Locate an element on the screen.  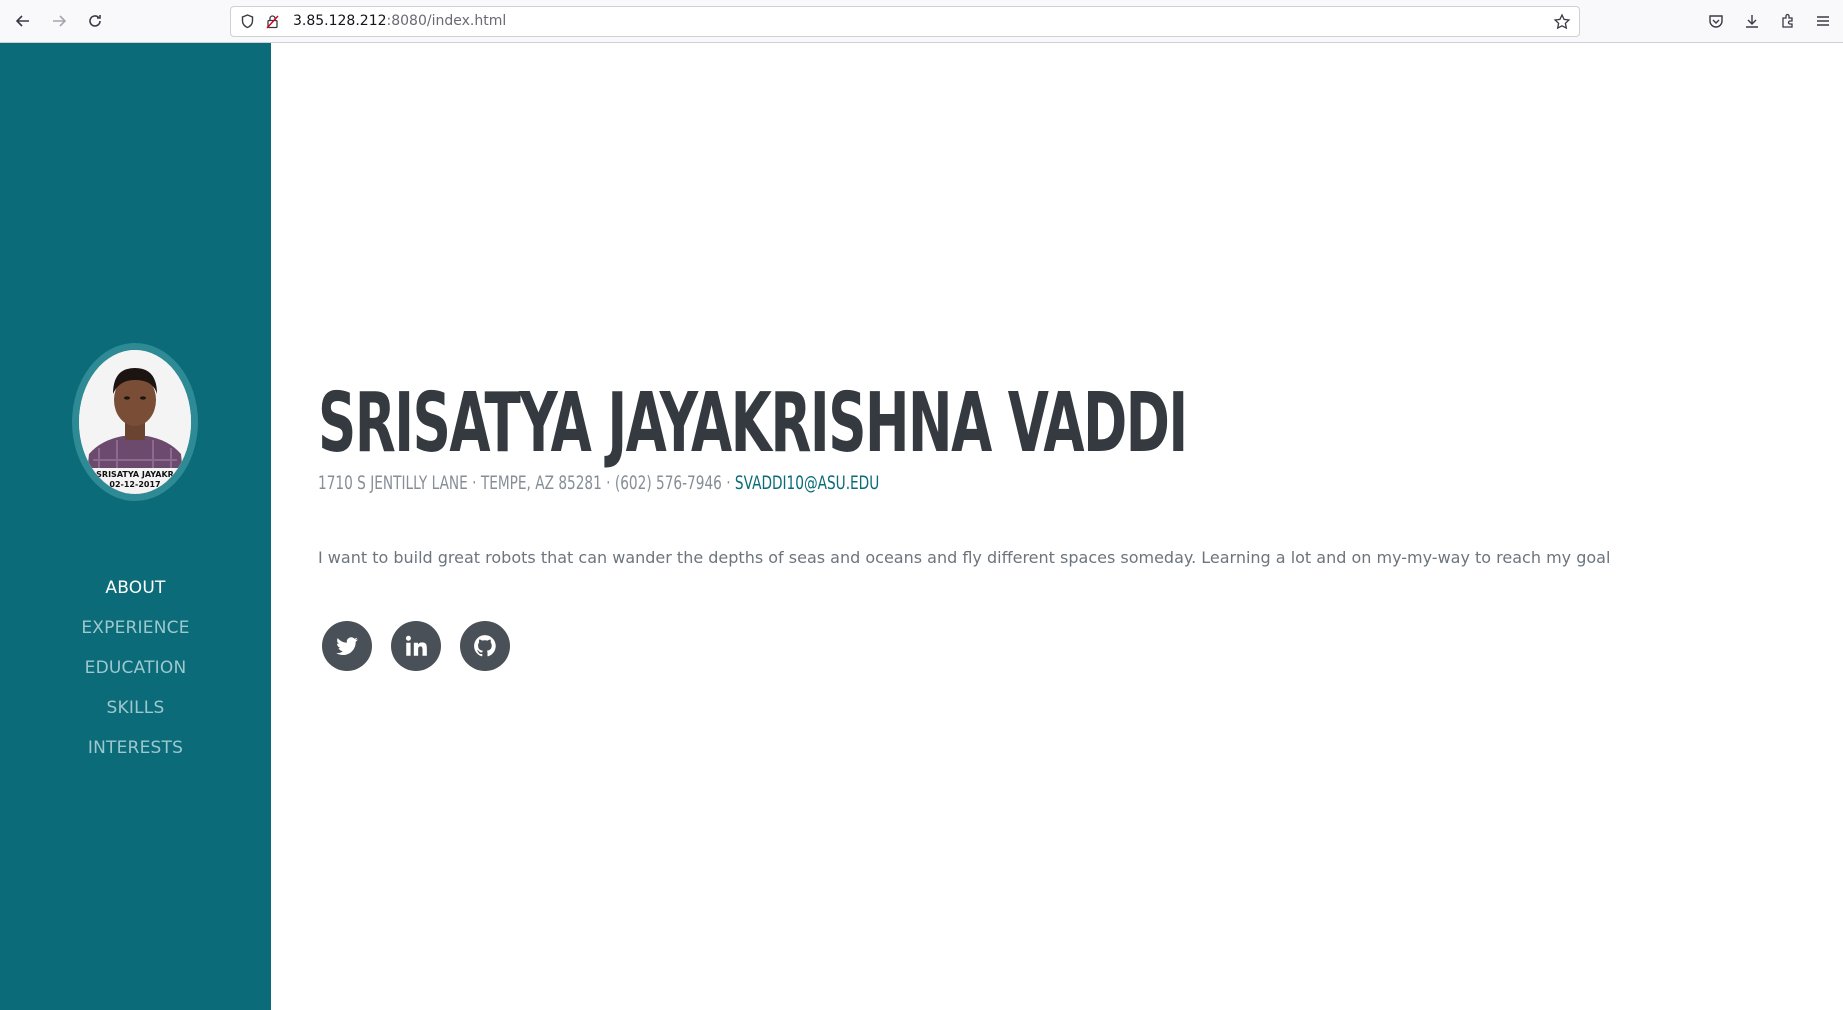
github-icon is located at coordinates (485, 646).